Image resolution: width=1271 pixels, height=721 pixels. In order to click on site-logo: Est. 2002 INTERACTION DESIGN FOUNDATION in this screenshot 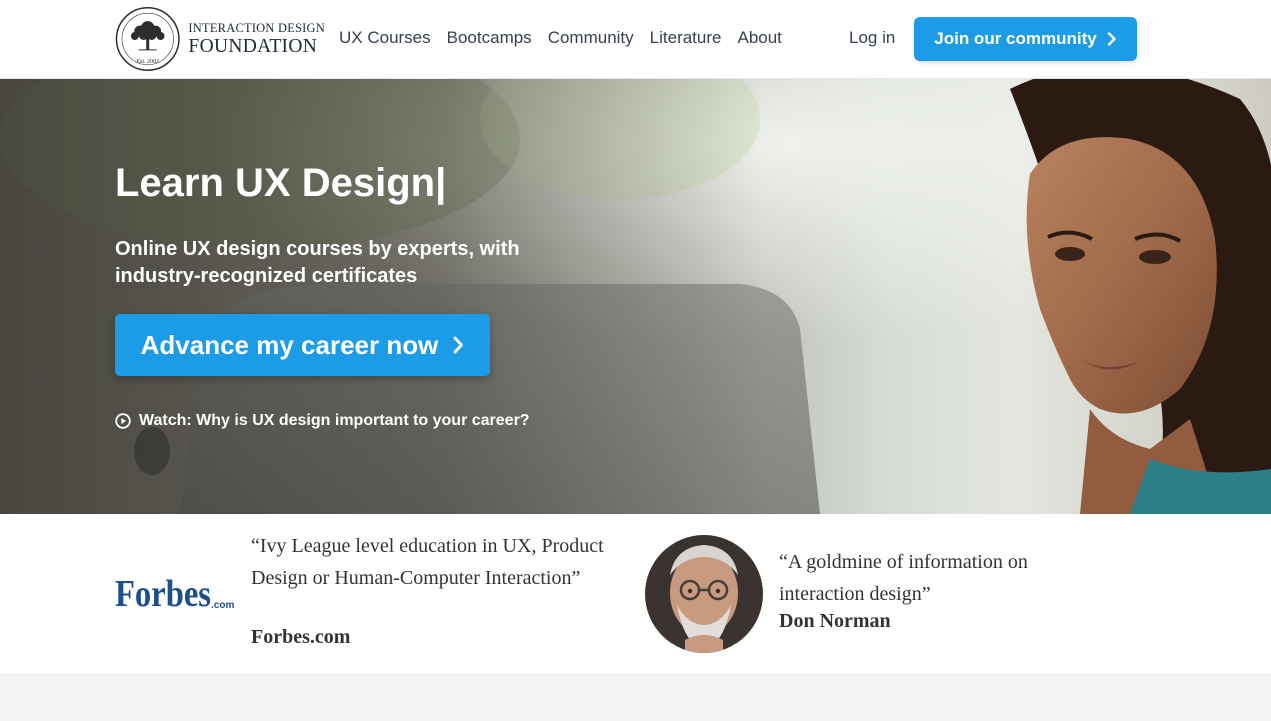, I will do `click(220, 39)`.